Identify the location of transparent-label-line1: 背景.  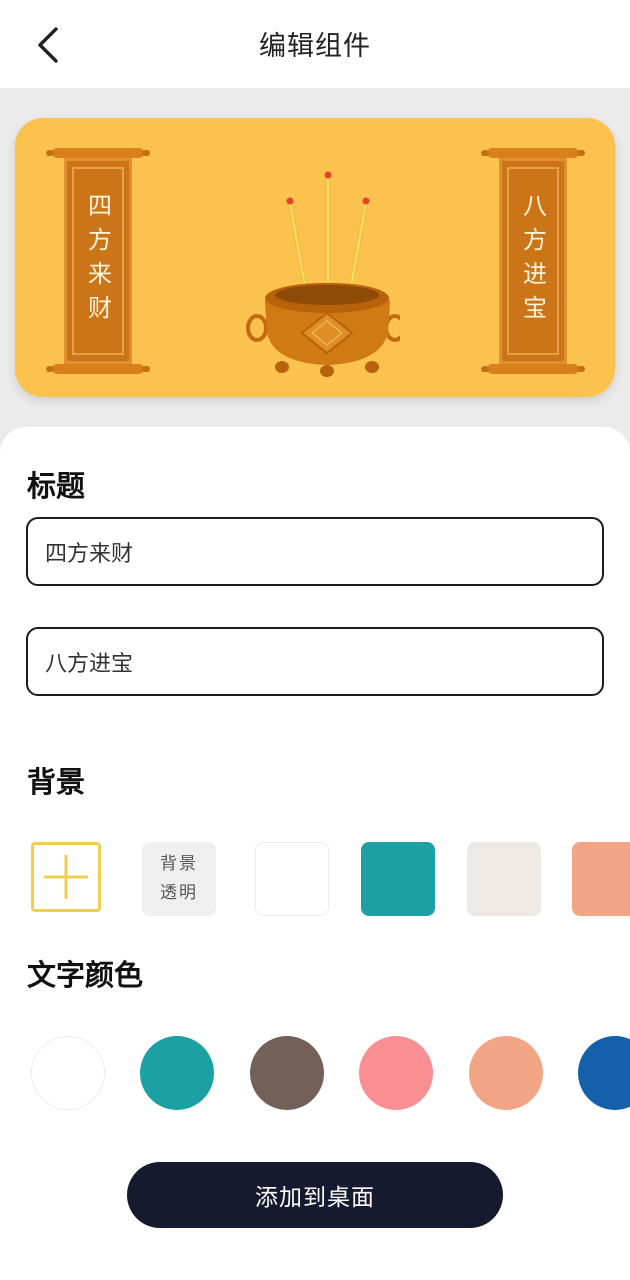
(179, 864).